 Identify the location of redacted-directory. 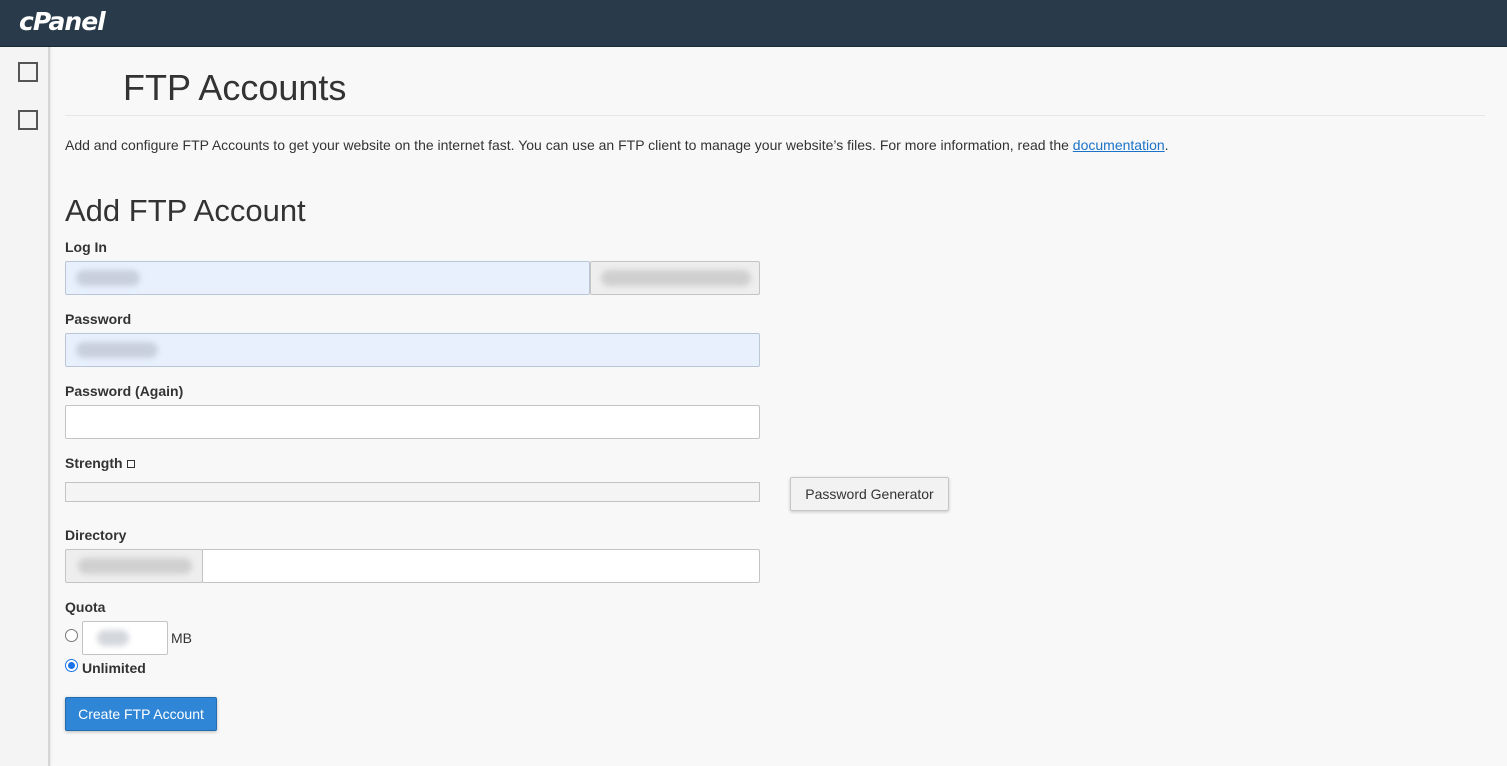
(135, 566).